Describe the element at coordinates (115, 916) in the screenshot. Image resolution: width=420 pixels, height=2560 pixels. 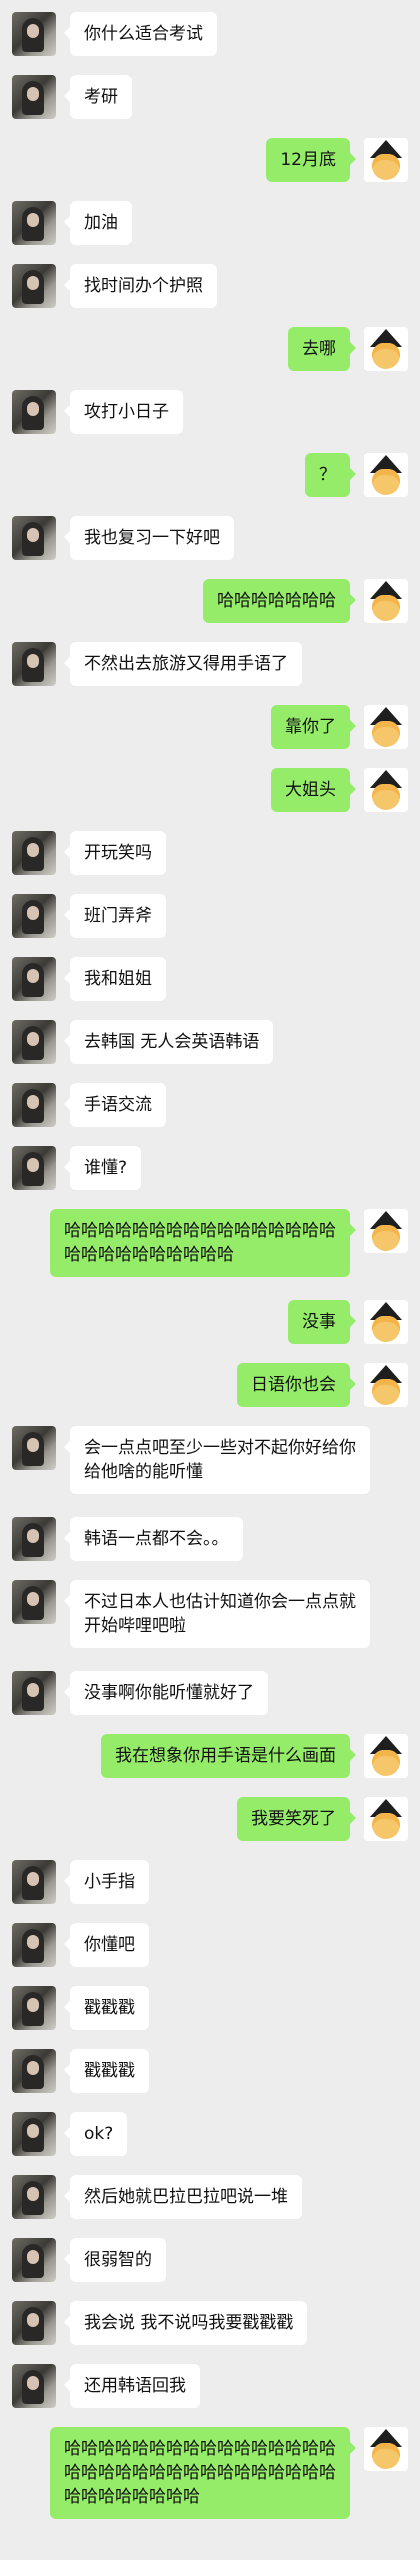
I see `message-bubble: 班门弄斧` at that location.